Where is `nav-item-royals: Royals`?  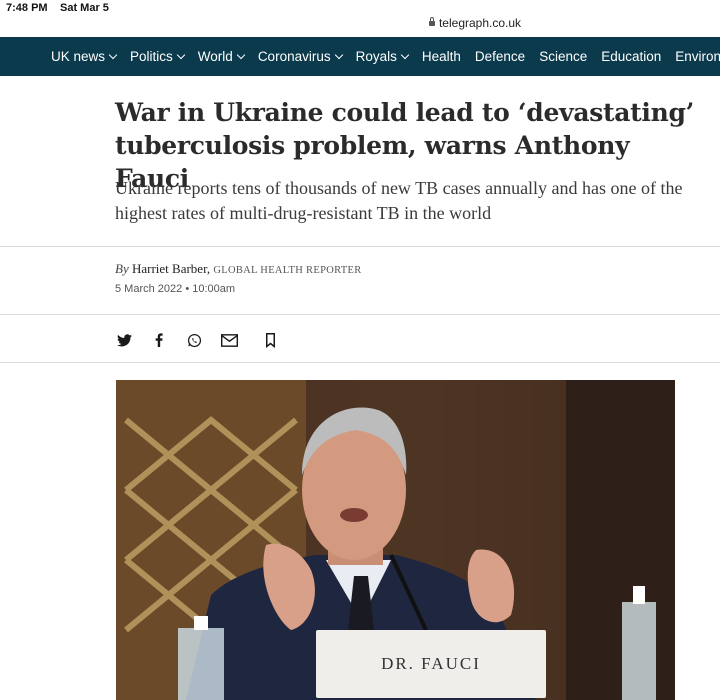 nav-item-royals: Royals is located at coordinates (376, 56).